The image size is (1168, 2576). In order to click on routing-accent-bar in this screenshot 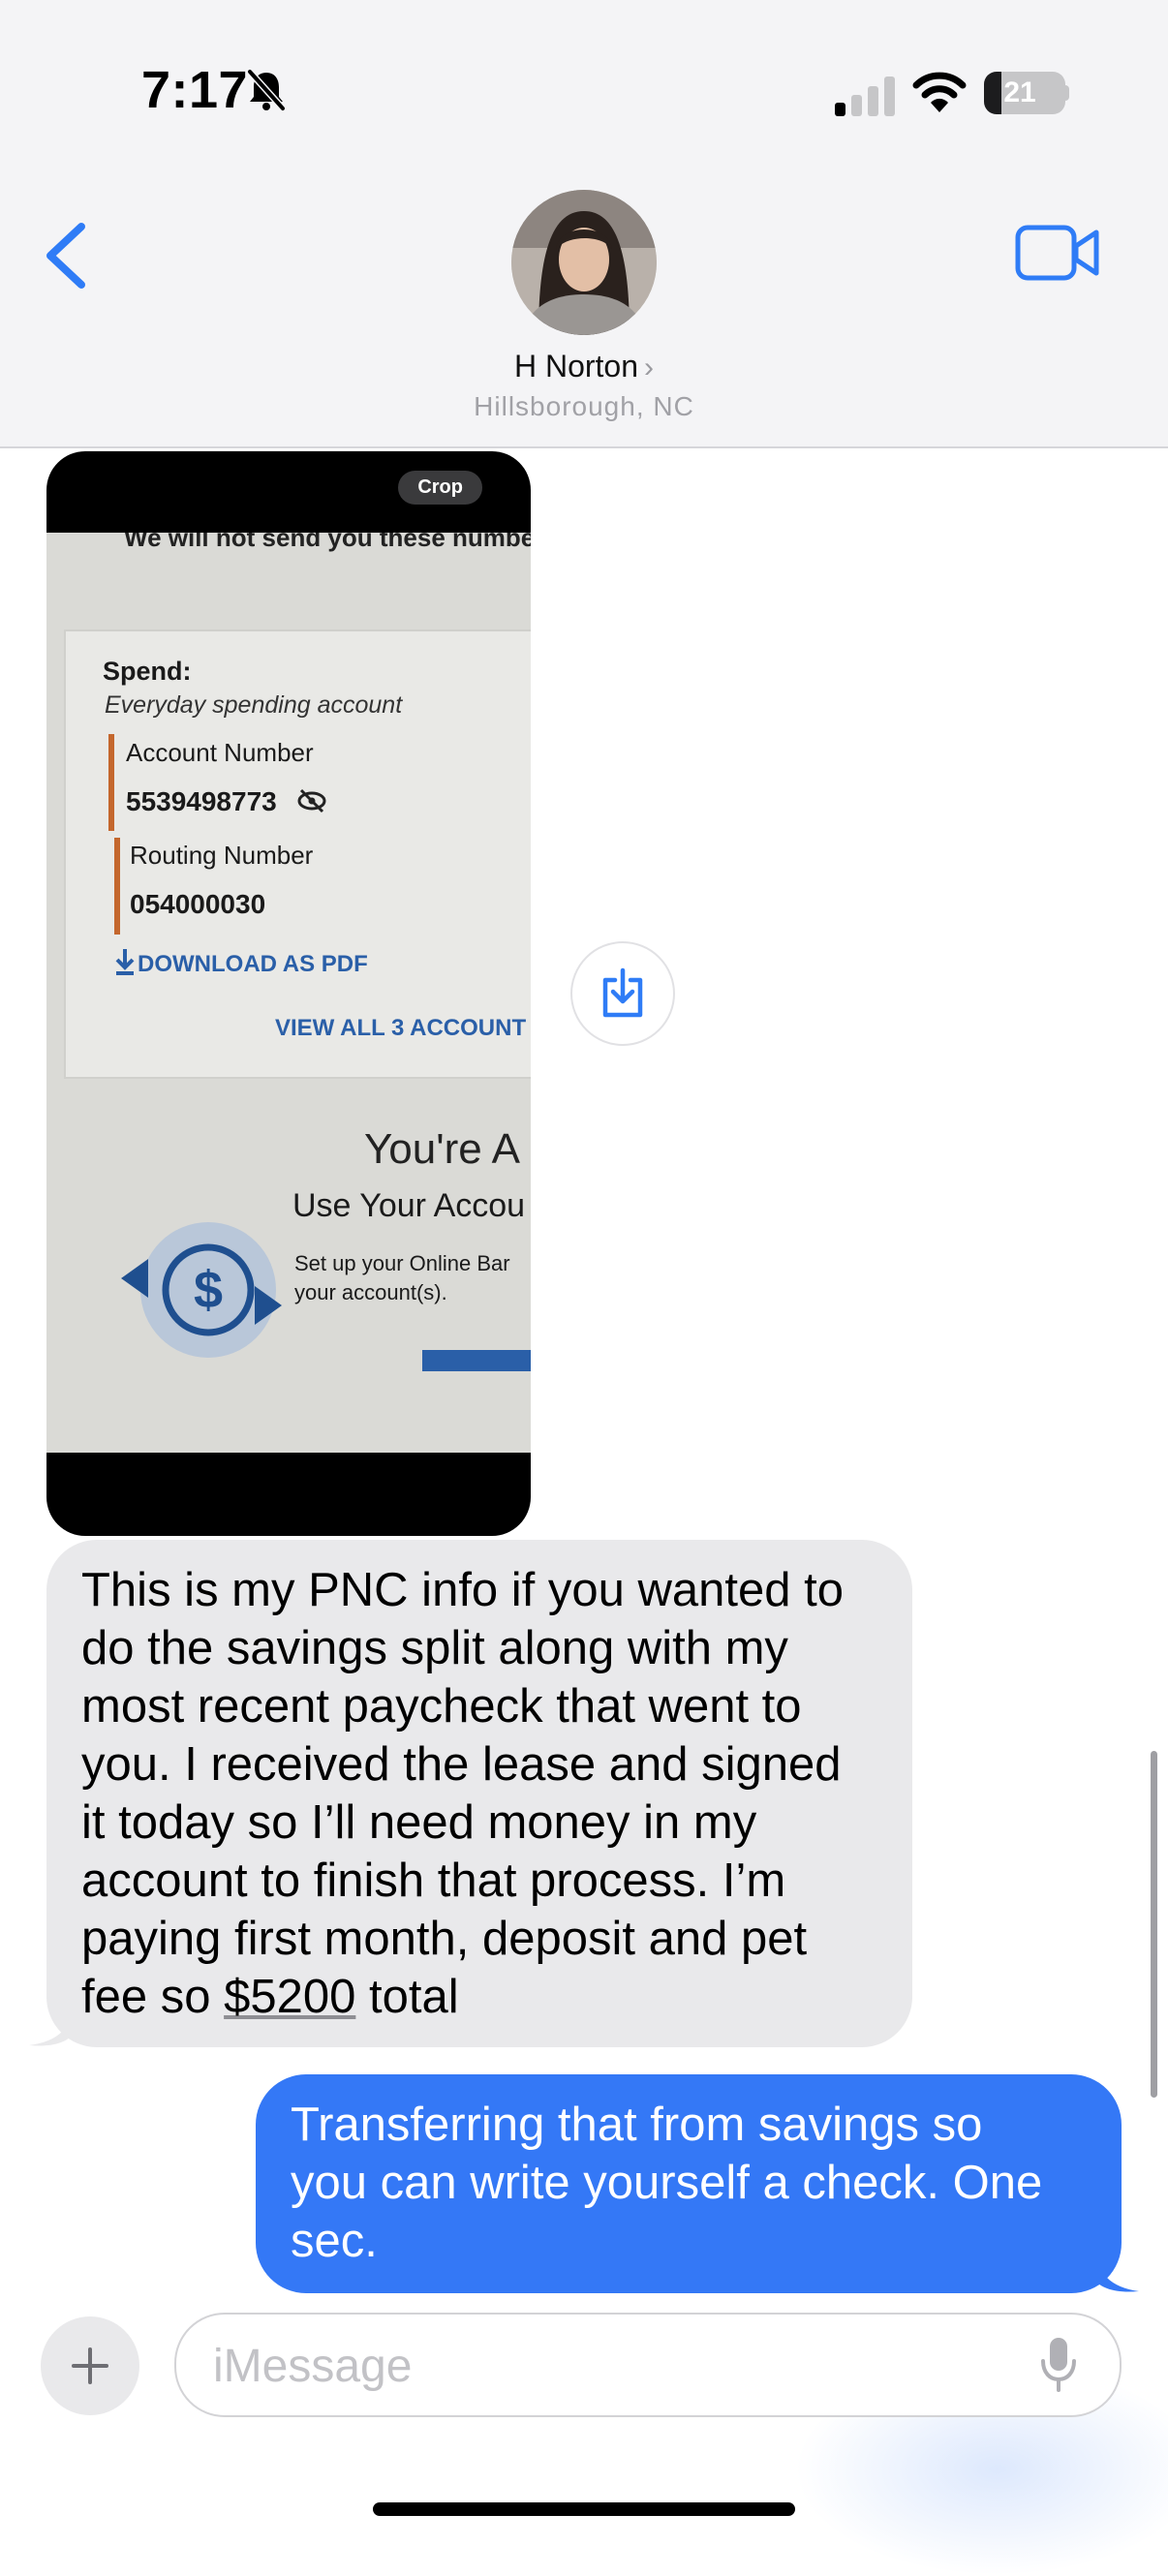, I will do `click(117, 886)`.